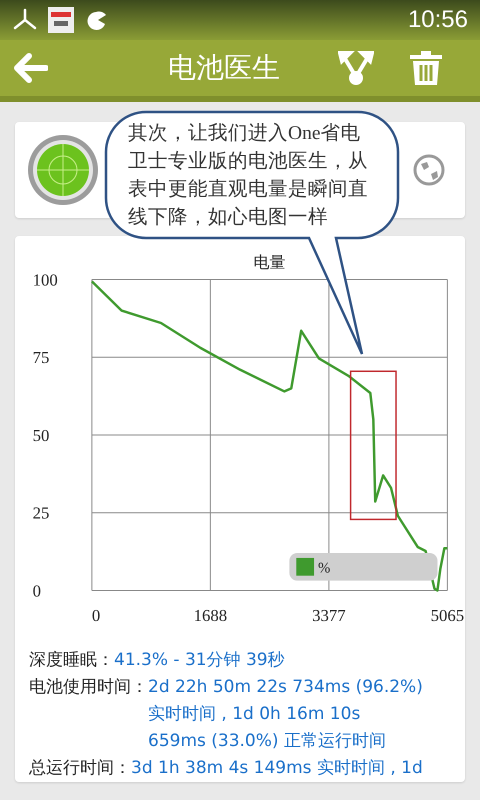 Image resolution: width=480 pixels, height=800 pixels. I want to click on stat-value: 实时时间 , 1d 0h 16m 10s, so click(255, 714).